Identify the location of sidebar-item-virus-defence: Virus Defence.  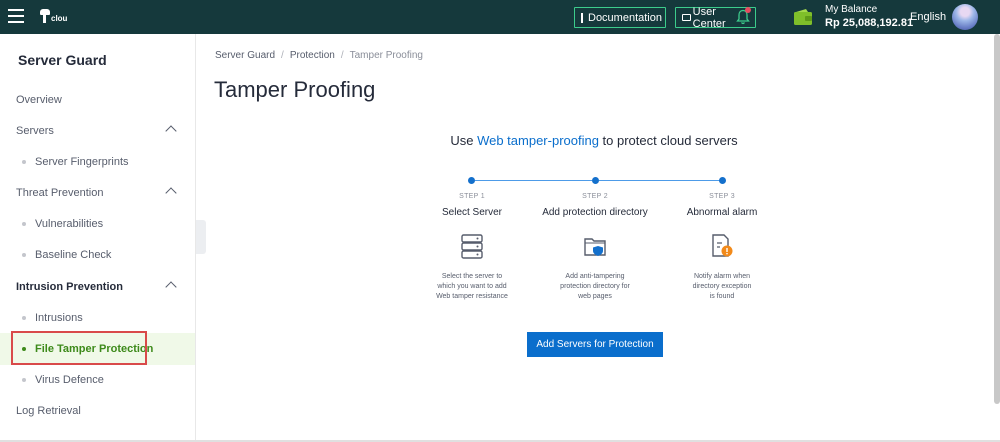
(97, 380).